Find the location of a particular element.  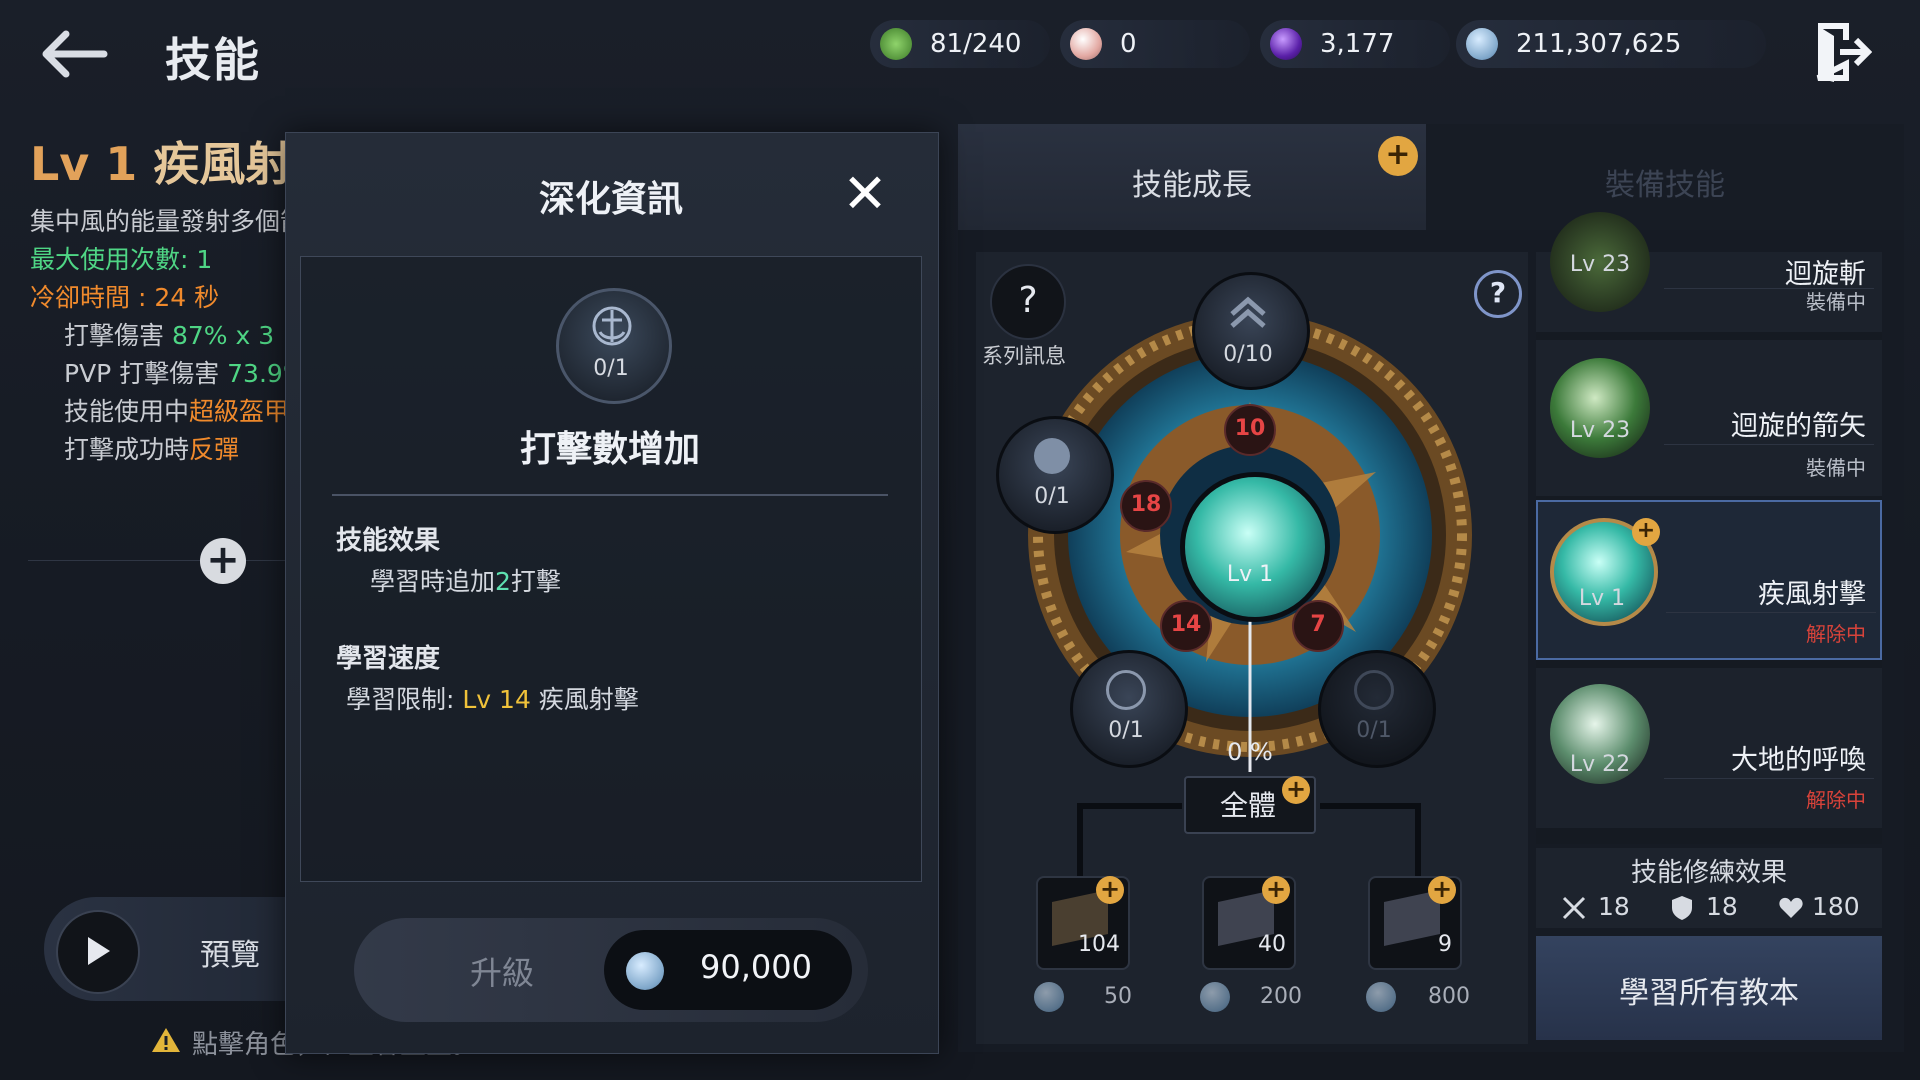

skill-name: 大地的呼喚 is located at coordinates (1798, 760).